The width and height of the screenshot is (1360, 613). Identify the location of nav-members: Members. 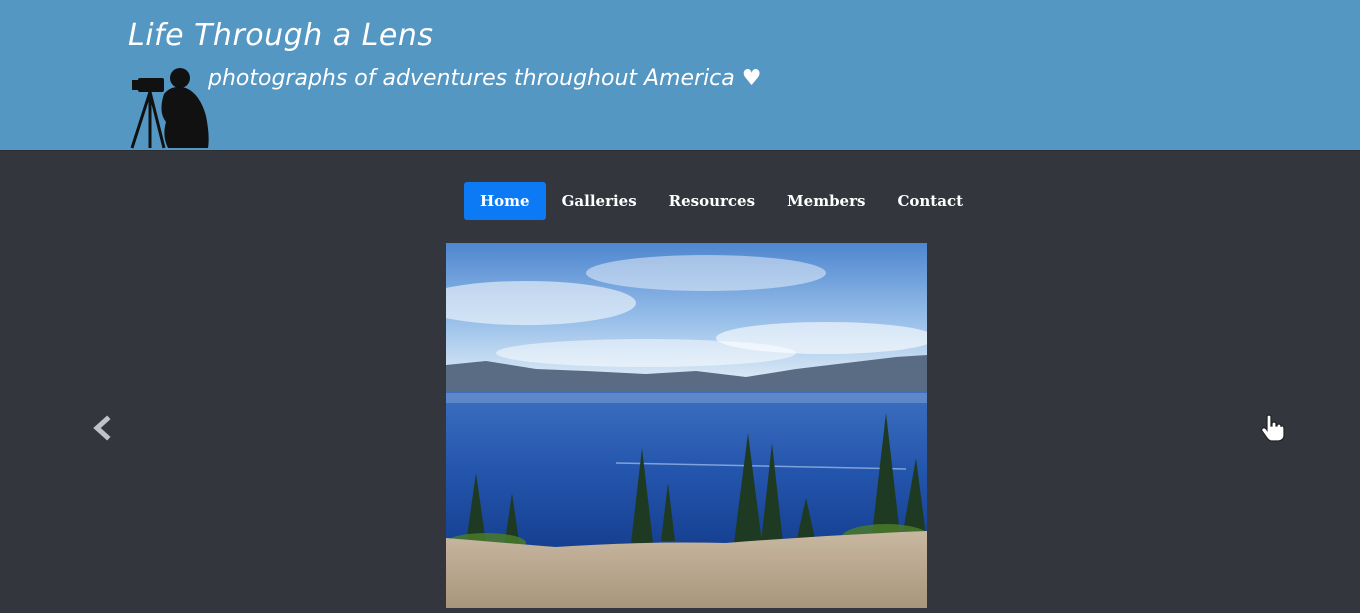
(826, 201).